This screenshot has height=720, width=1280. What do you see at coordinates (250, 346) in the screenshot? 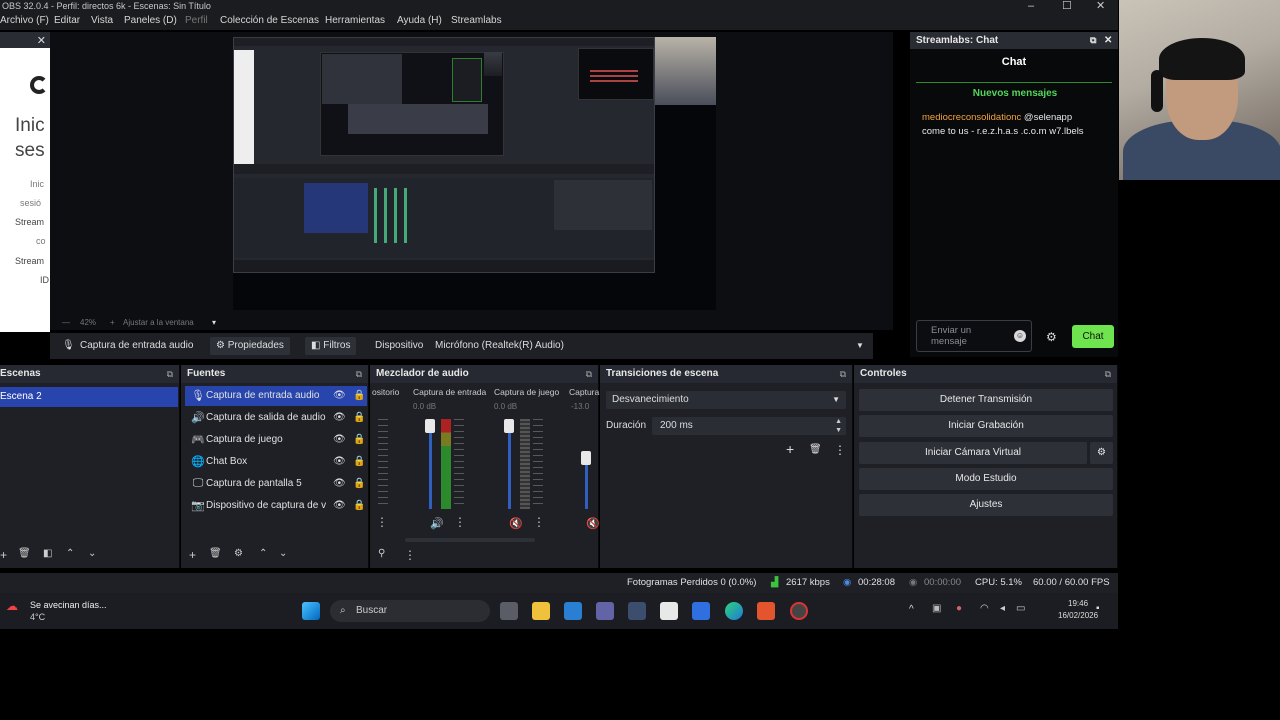
I see `properties-button: ⚙ Propiedades` at bounding box center [250, 346].